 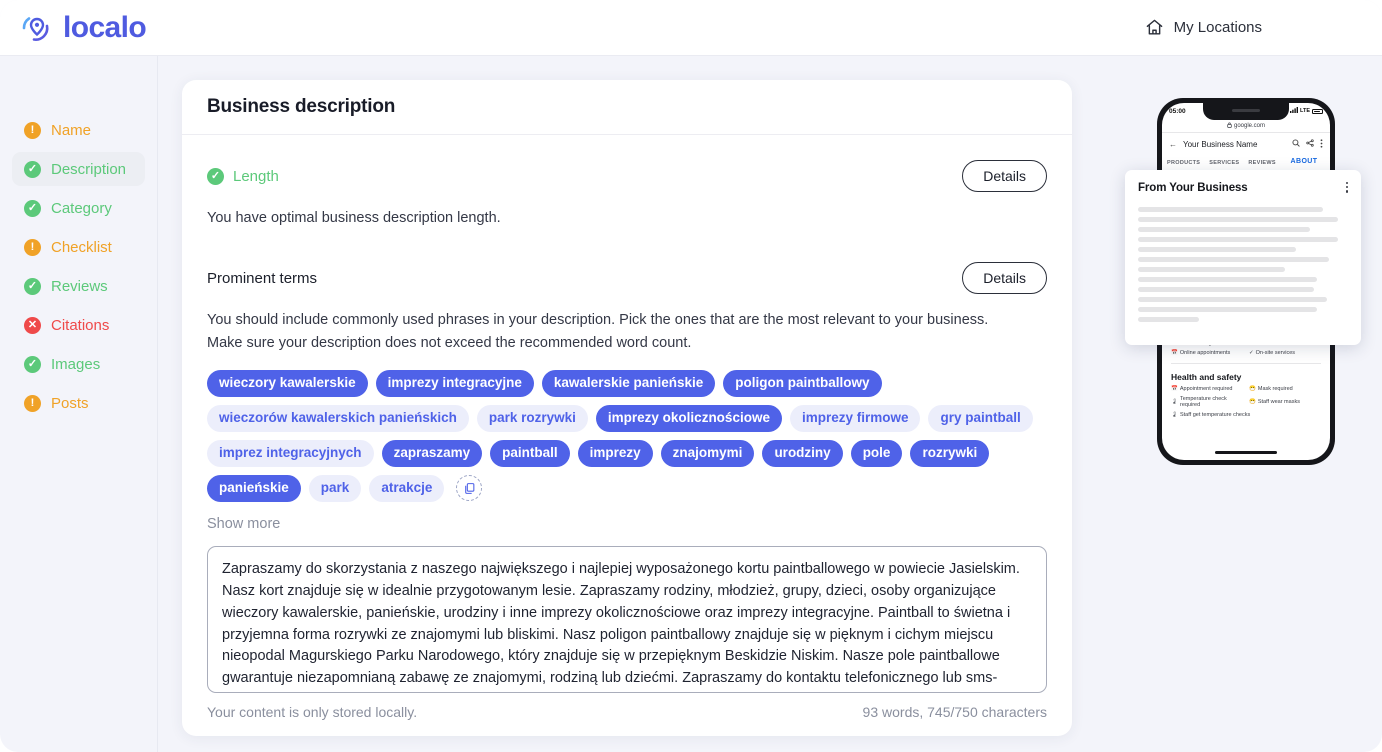 I want to click on sidebar-item-images: ✓ Images, so click(x=78, y=364).